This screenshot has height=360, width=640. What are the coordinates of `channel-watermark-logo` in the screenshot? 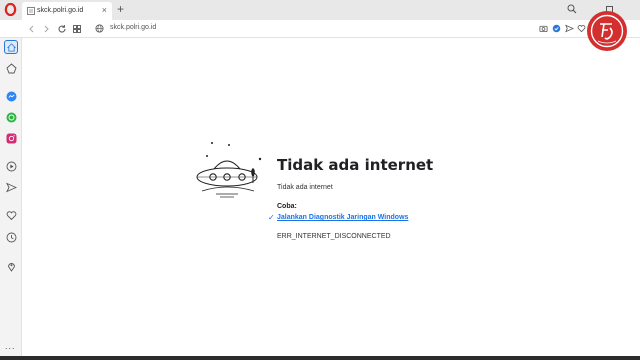 It's located at (607, 31).